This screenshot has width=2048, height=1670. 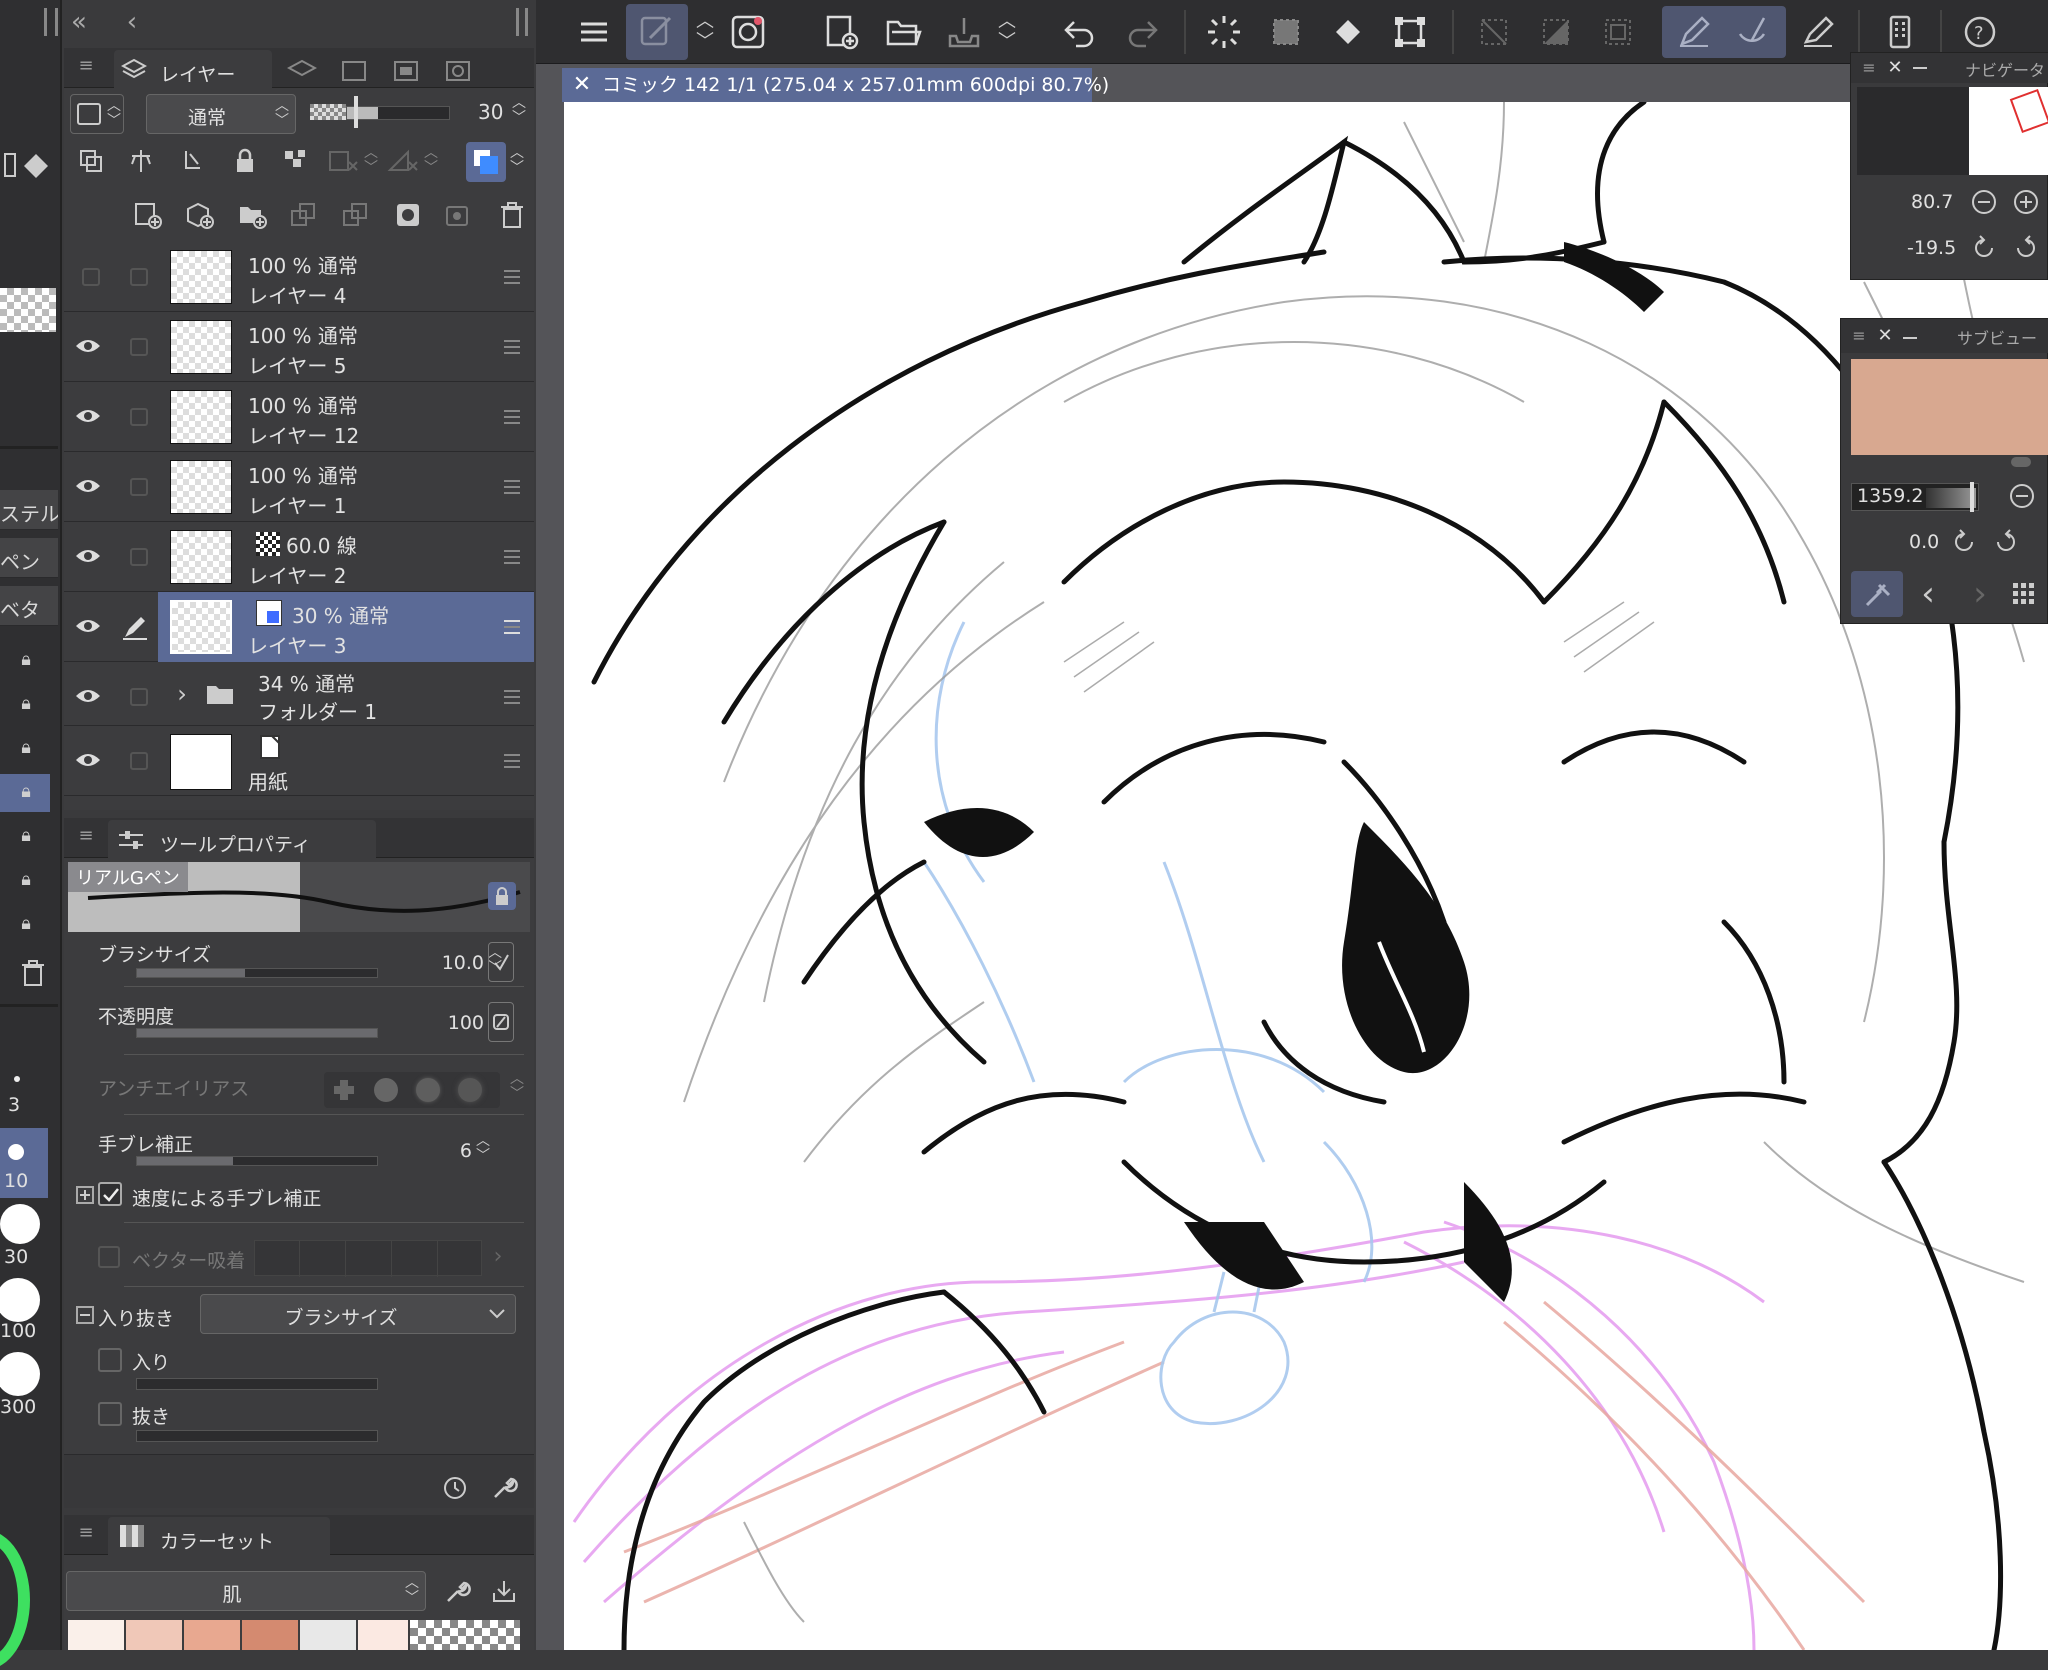 I want to click on taper-out-checkbox, so click(x=110, y=1414).